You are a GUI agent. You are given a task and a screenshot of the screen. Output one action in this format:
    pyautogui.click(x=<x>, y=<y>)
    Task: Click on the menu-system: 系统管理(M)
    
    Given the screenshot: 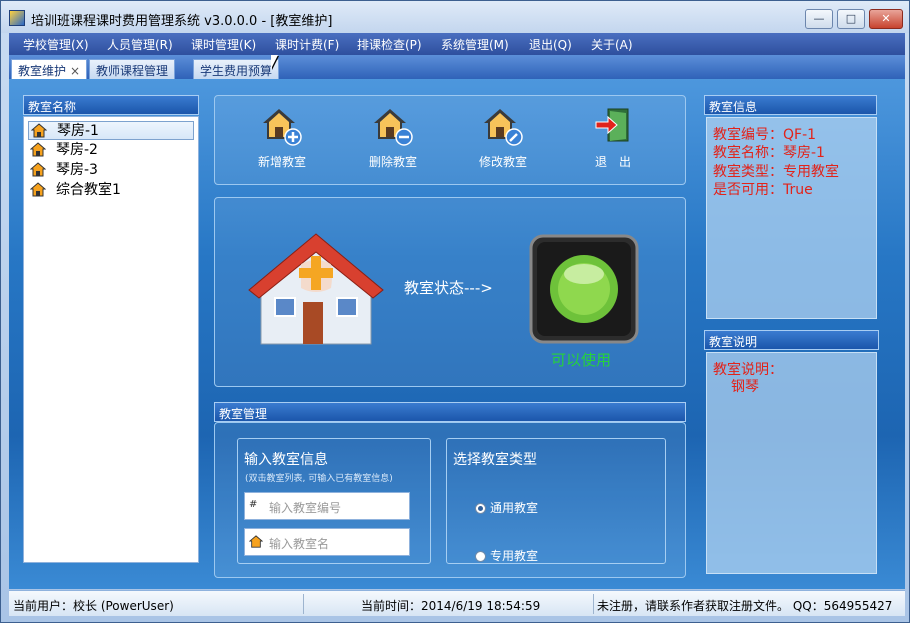 What is the action you would take?
    pyautogui.click(x=475, y=44)
    